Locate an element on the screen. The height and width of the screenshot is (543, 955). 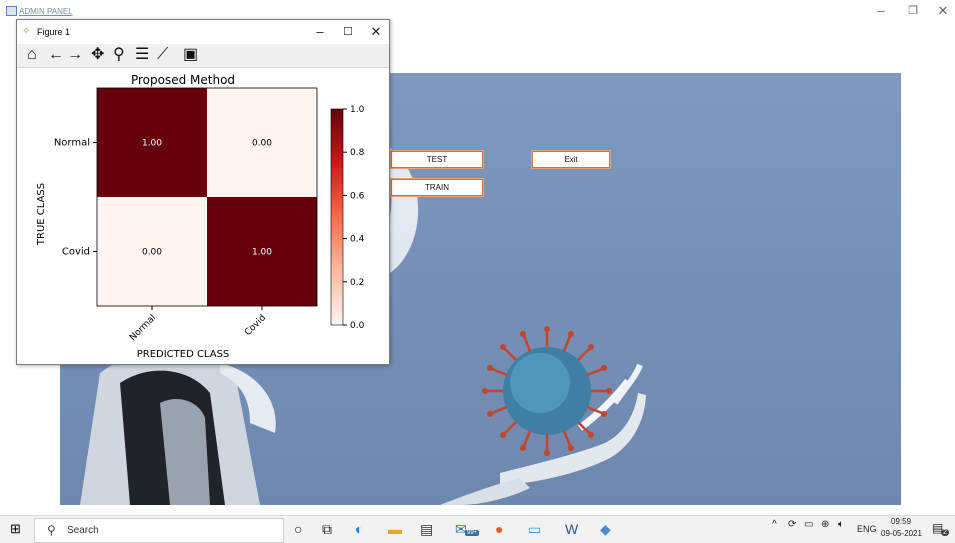
admin-window-title: ADMIN PANEL is located at coordinates (46, 11).